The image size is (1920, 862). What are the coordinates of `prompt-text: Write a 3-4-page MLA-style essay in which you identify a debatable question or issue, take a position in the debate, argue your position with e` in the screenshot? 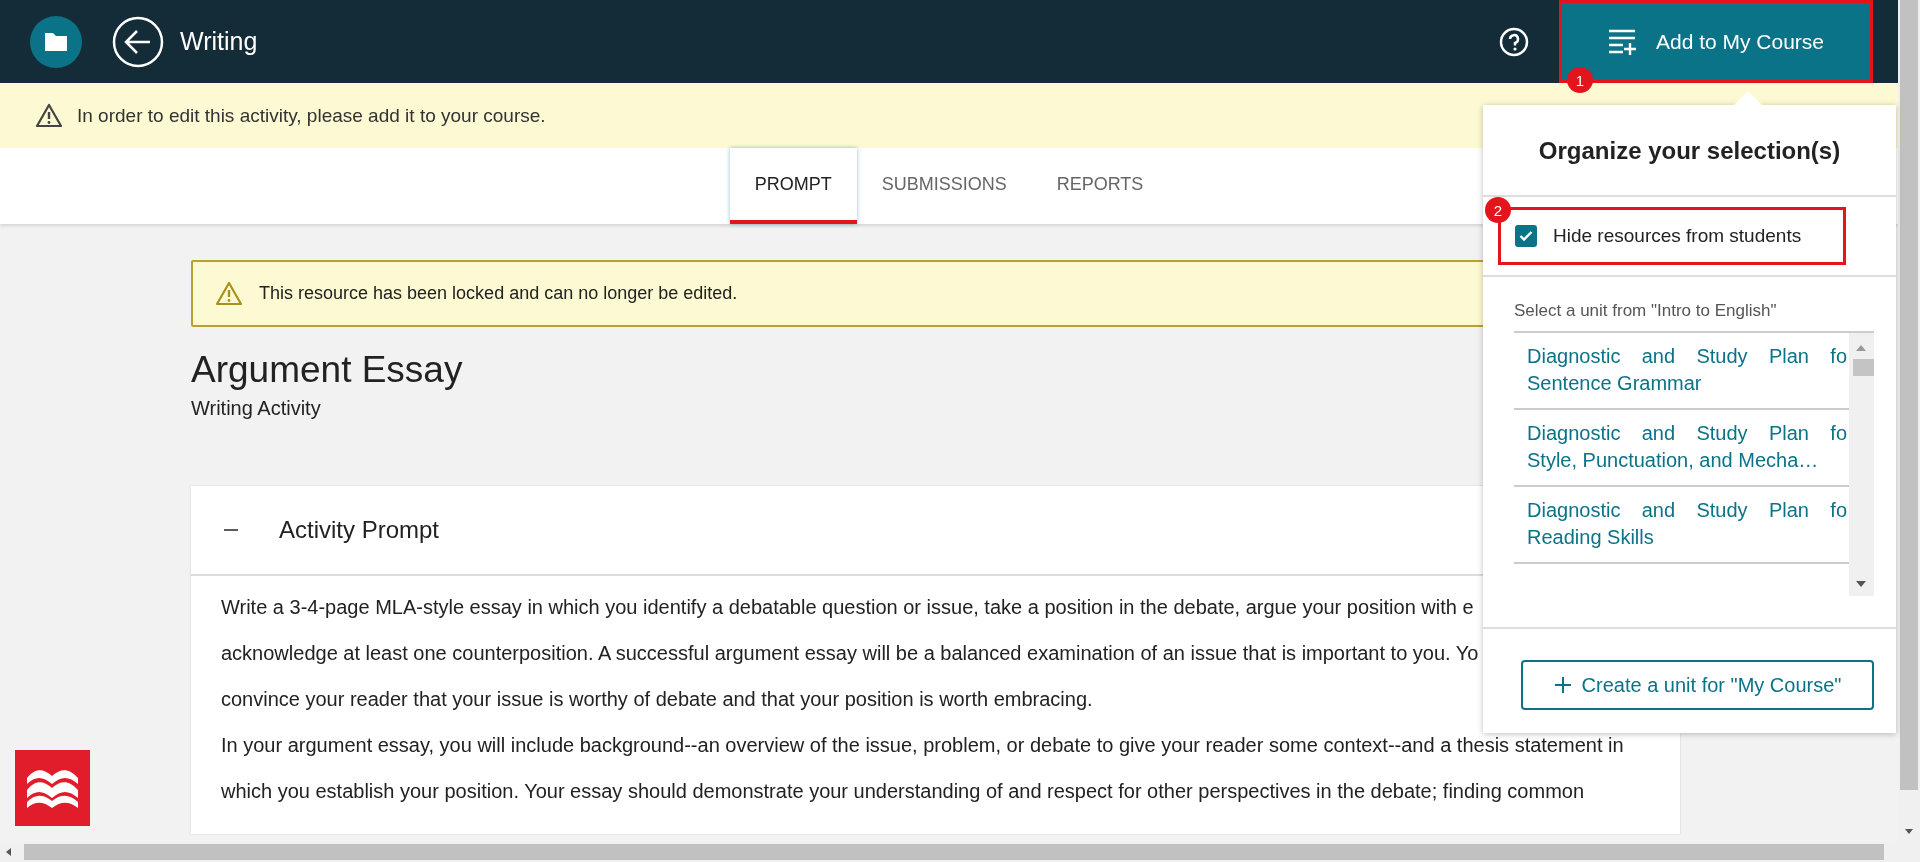 It's located at (847, 607).